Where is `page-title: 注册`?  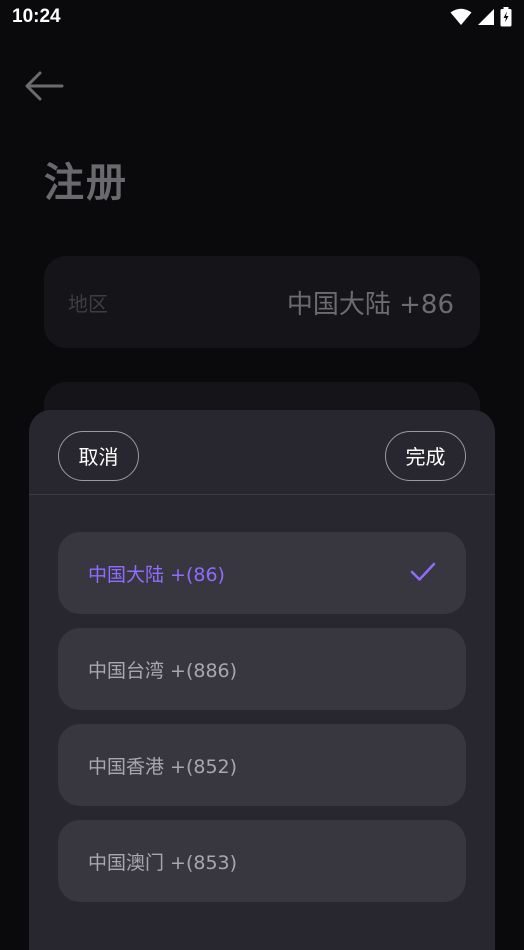 page-title: 注册 is located at coordinates (86, 183).